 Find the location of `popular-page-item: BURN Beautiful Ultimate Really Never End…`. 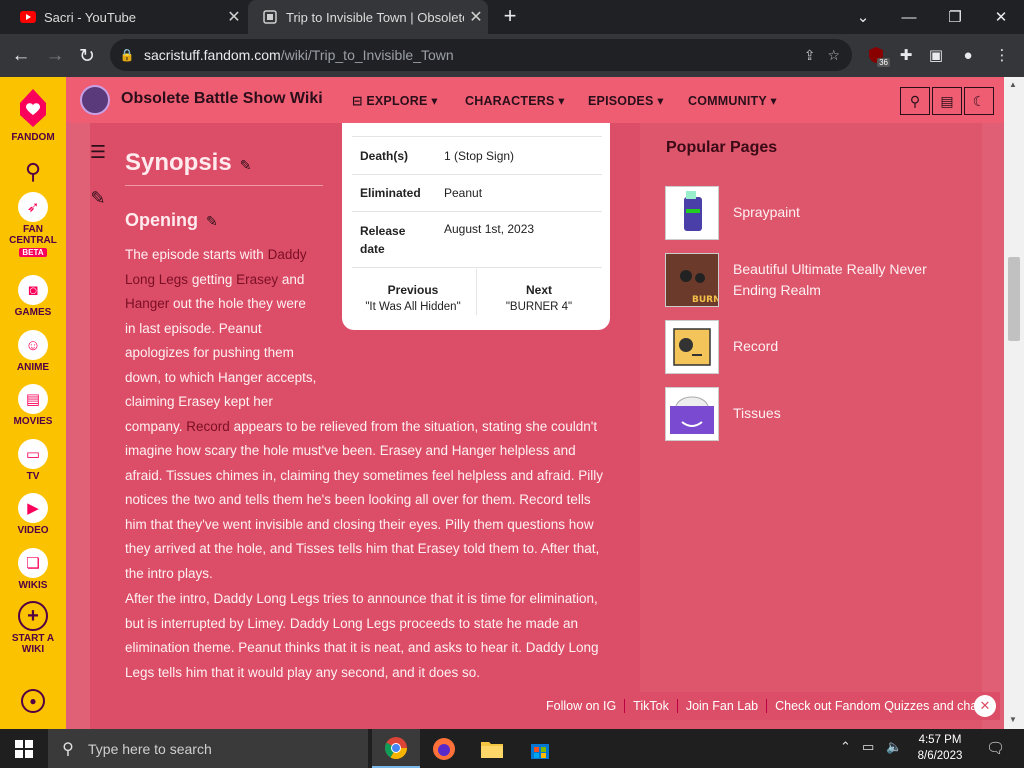

popular-page-item: BURN Beautiful Ultimate Really Never End… is located at coordinates (825, 280).